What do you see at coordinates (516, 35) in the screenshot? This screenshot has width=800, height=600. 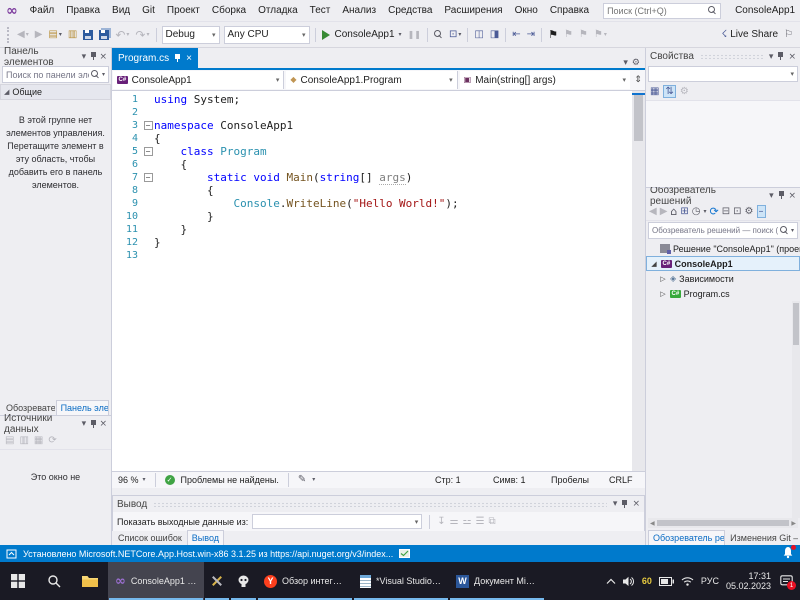 I see `comment-button: ⇤` at bounding box center [516, 35].